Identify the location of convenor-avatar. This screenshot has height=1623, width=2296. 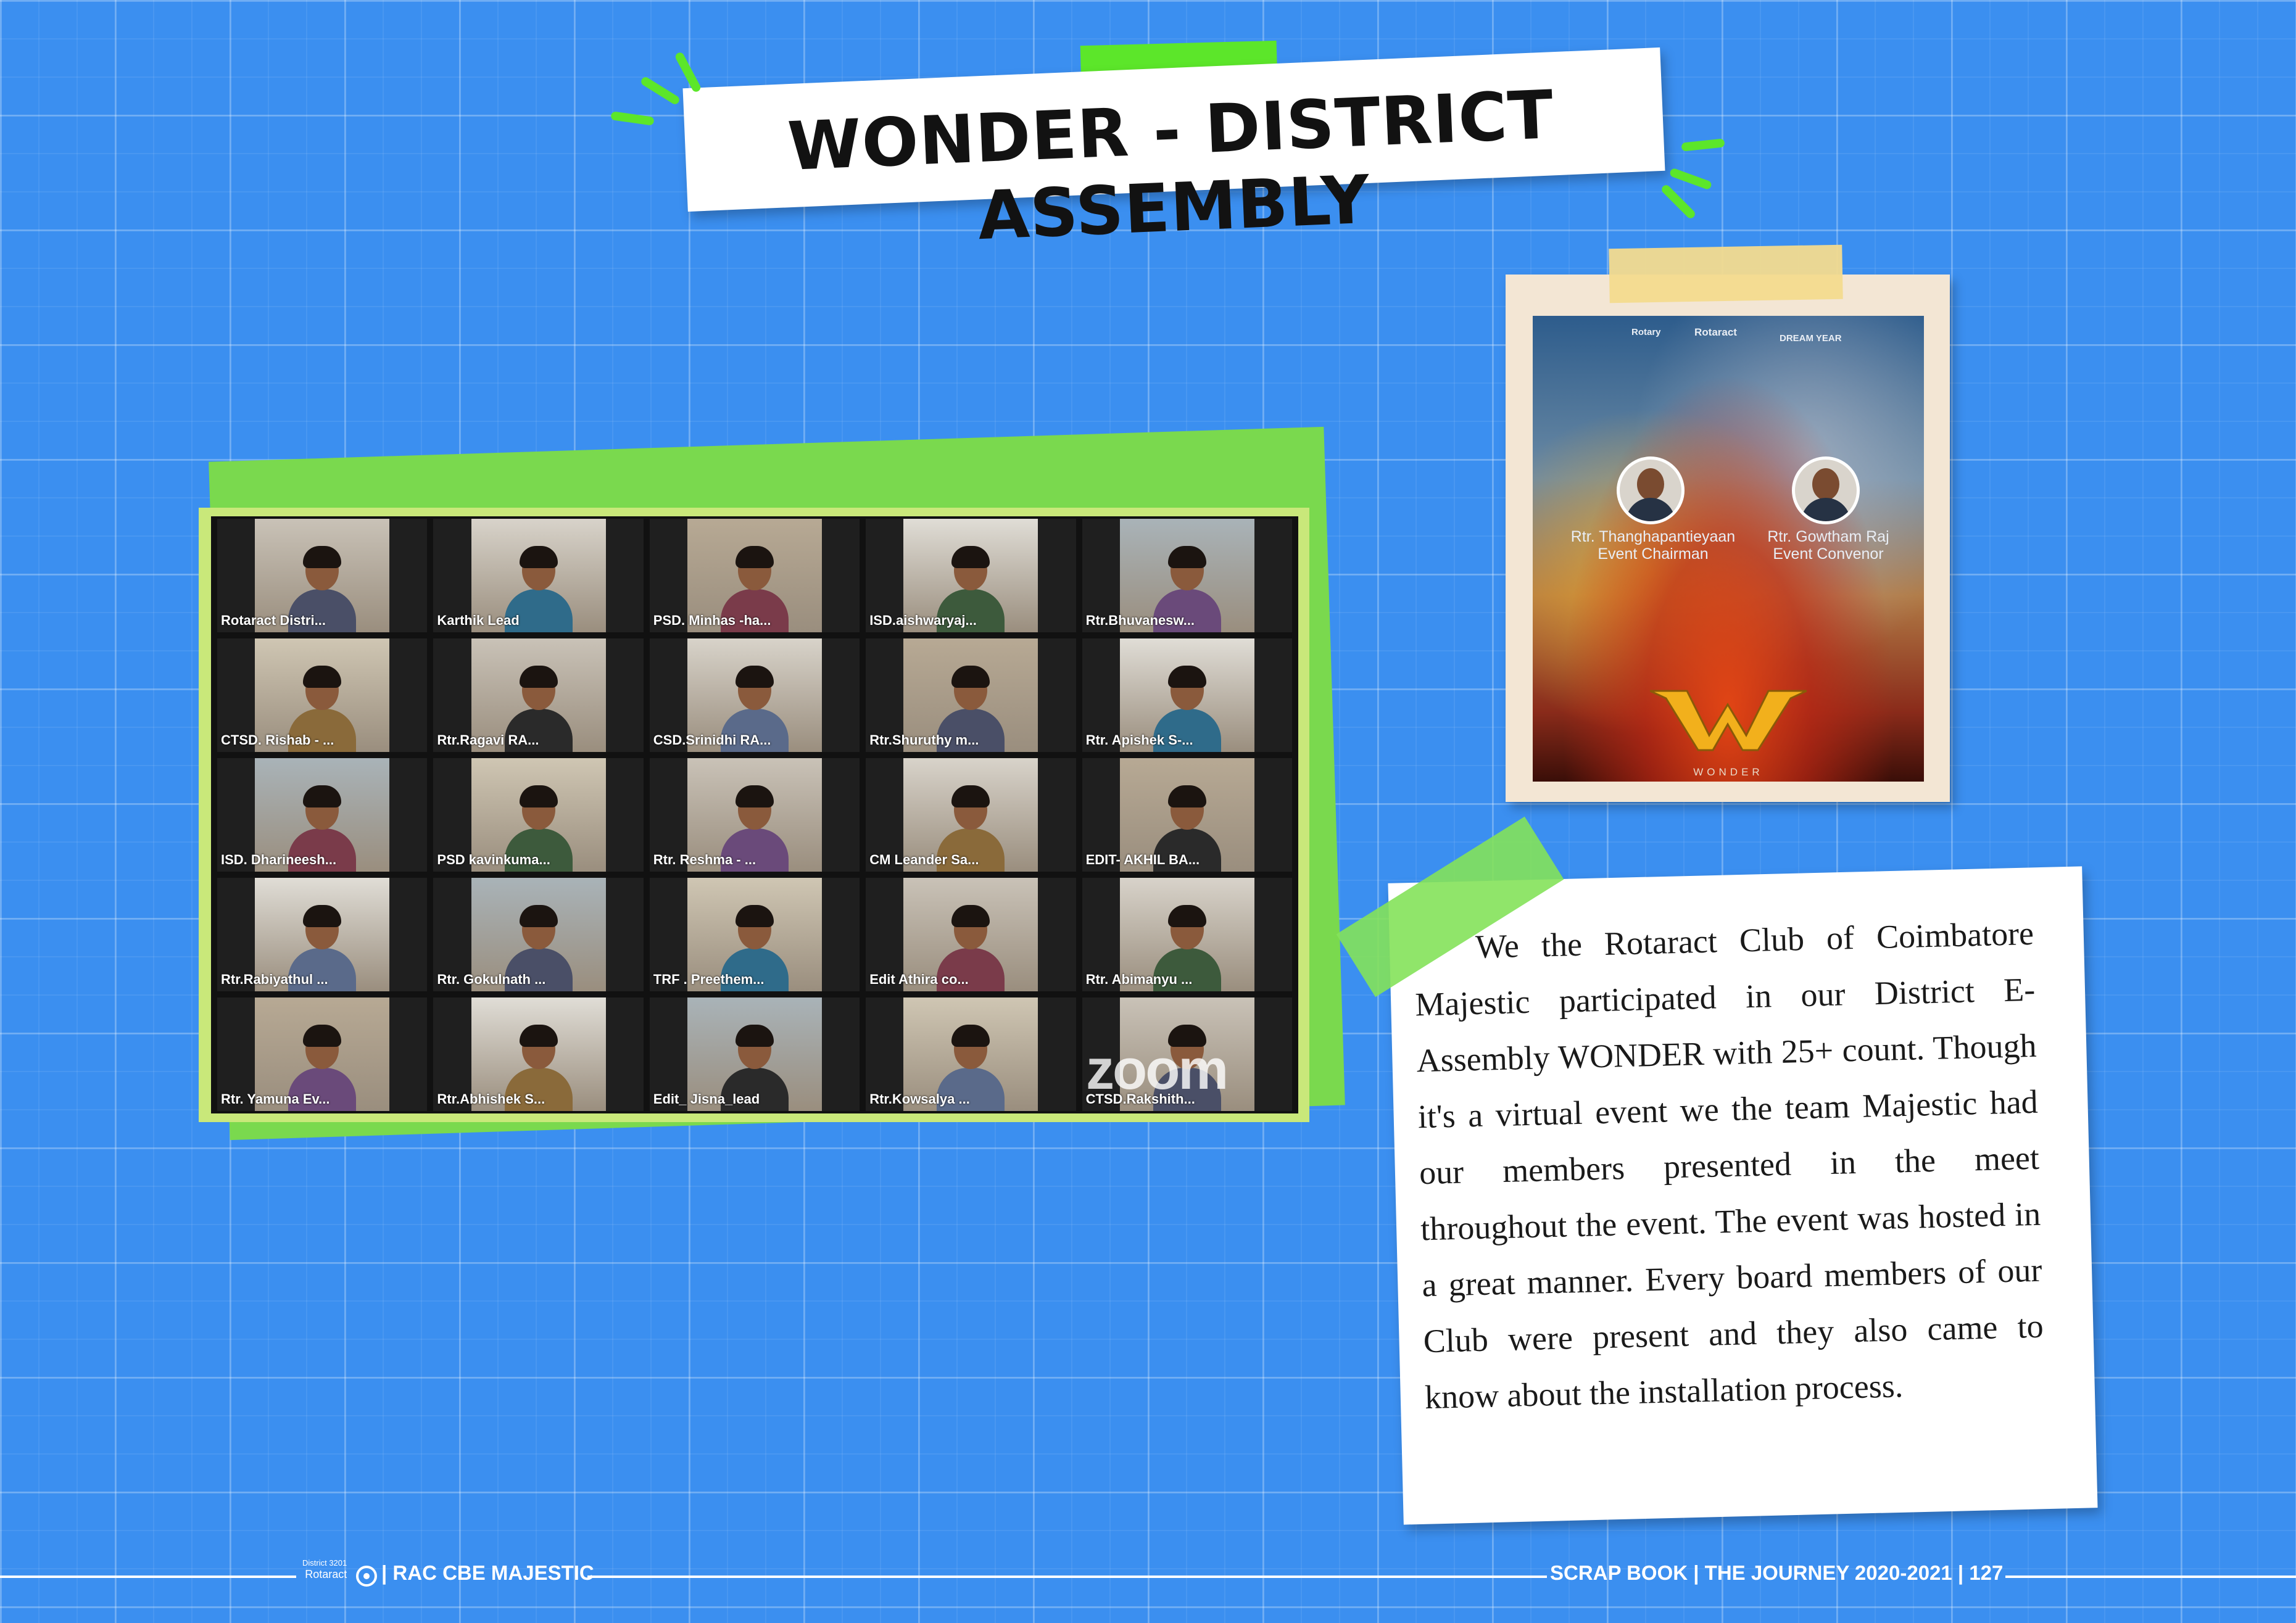
(1826, 490).